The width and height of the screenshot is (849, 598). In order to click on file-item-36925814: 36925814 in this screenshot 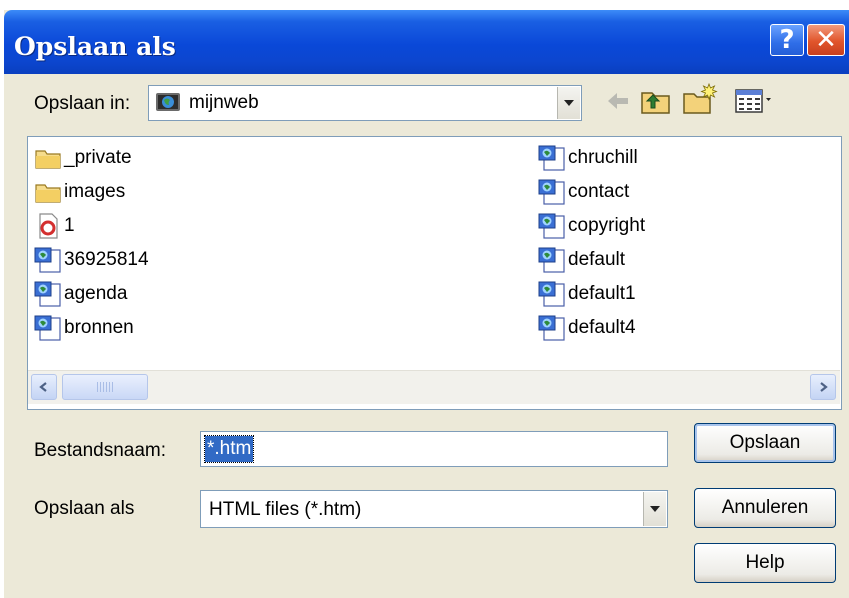, I will do `click(91, 260)`.